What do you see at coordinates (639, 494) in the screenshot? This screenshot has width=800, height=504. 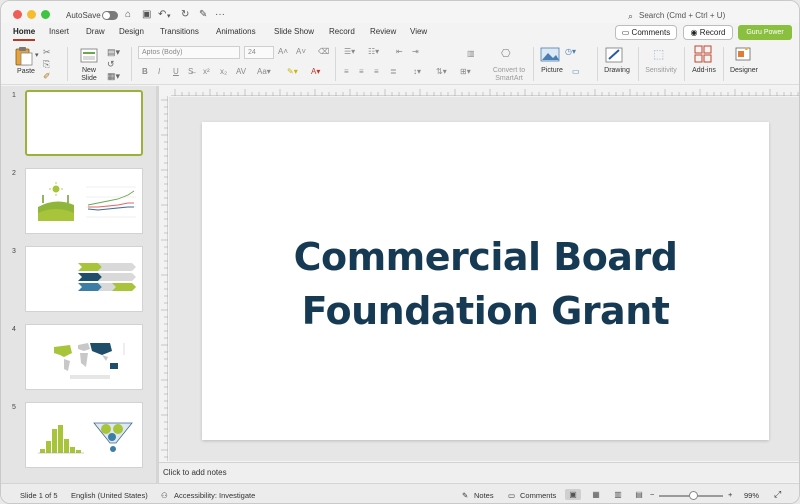 I see `slide-show-view-button: ▤` at bounding box center [639, 494].